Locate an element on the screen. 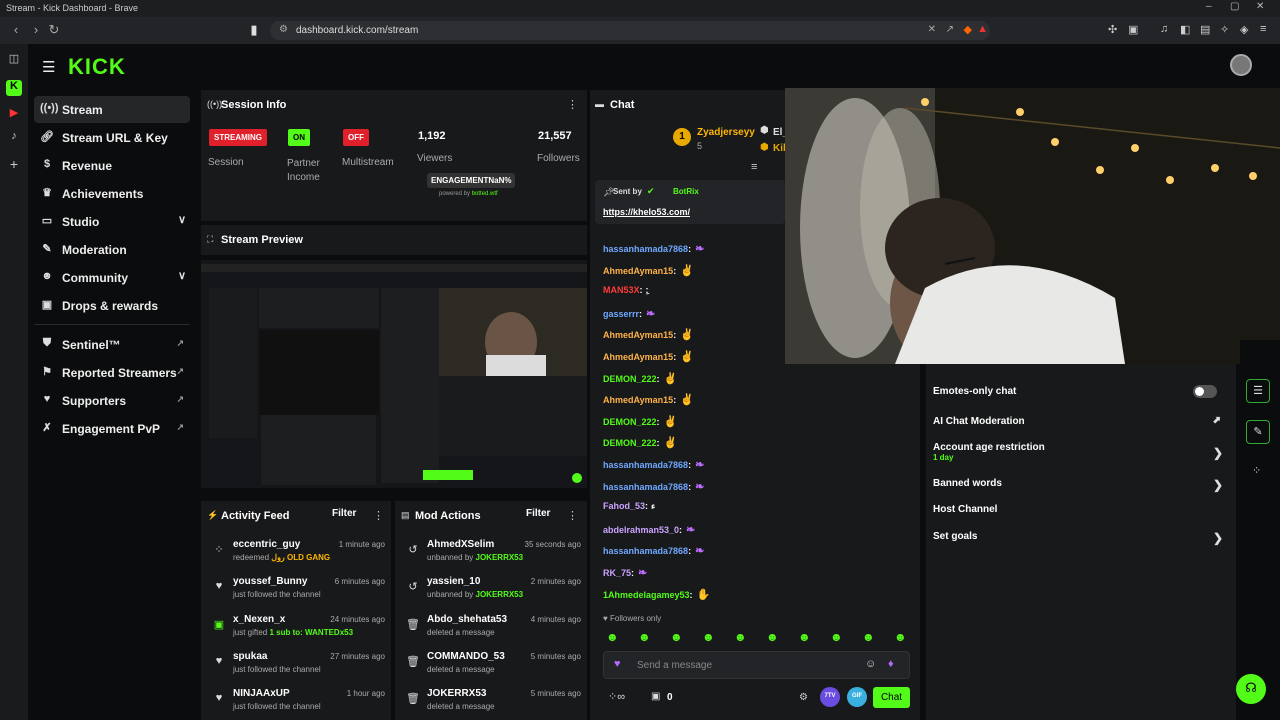 This screenshot has width=1280, height=720. moderation-tool-button: ✎ is located at coordinates (1258, 432).